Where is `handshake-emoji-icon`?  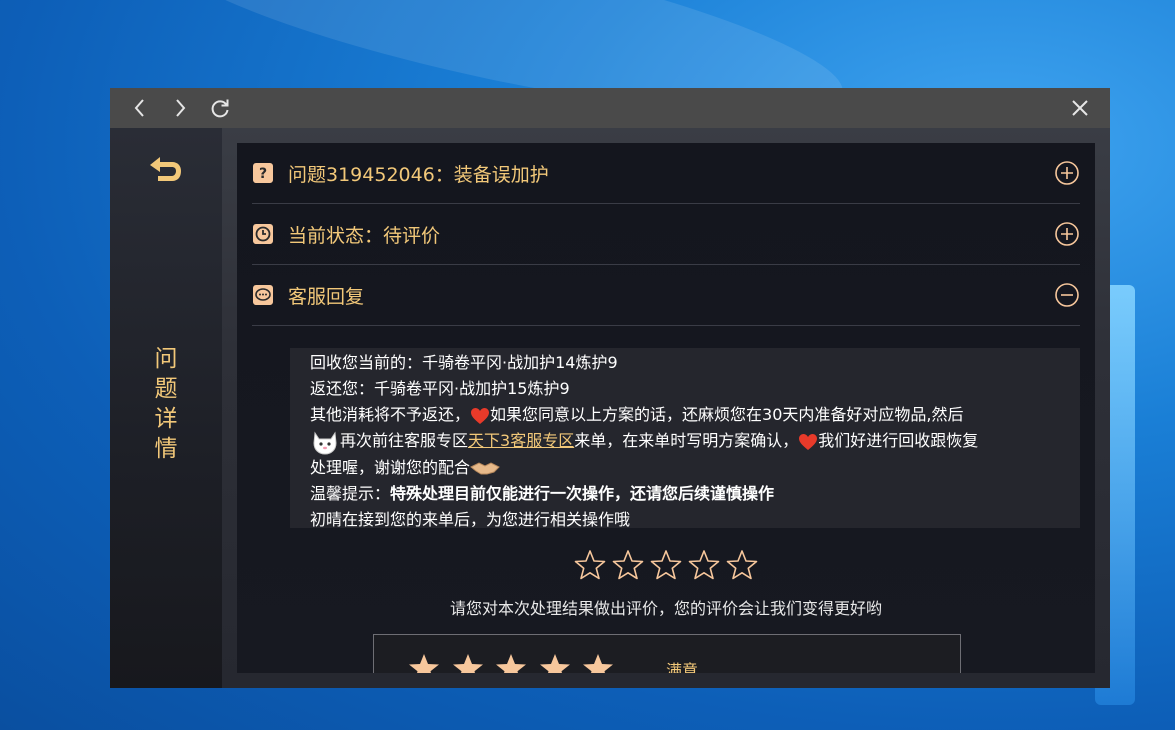 handshake-emoji-icon is located at coordinates (485, 468).